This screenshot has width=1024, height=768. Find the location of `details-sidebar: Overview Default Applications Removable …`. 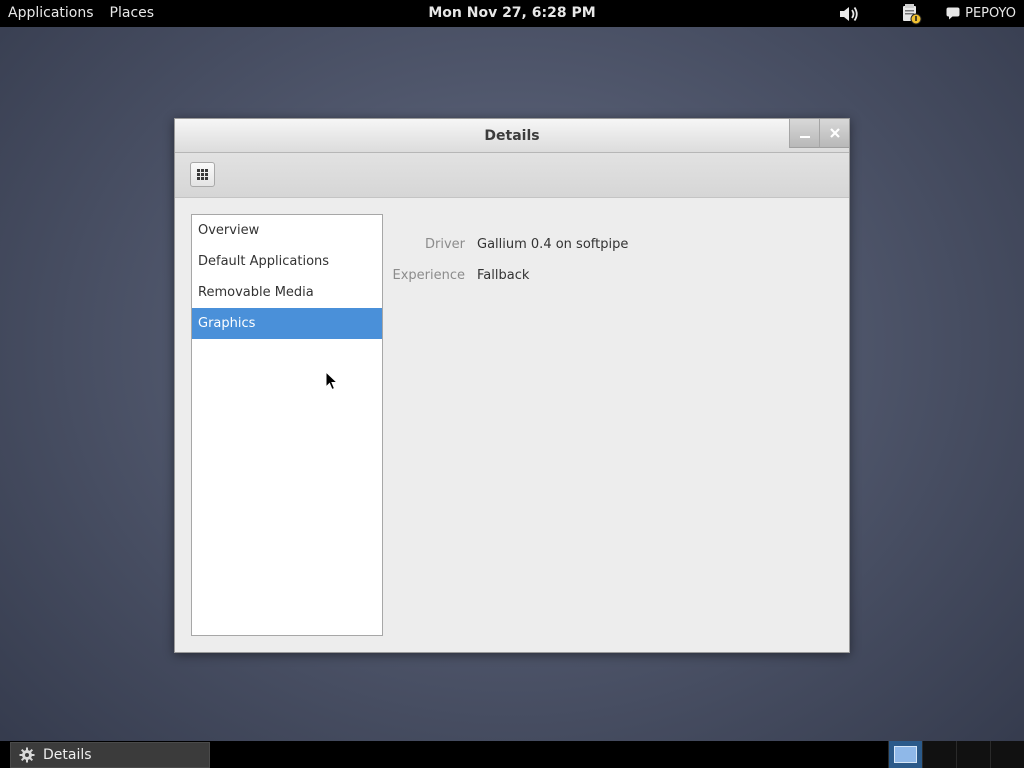

details-sidebar: Overview Default Applications Removable … is located at coordinates (287, 425).